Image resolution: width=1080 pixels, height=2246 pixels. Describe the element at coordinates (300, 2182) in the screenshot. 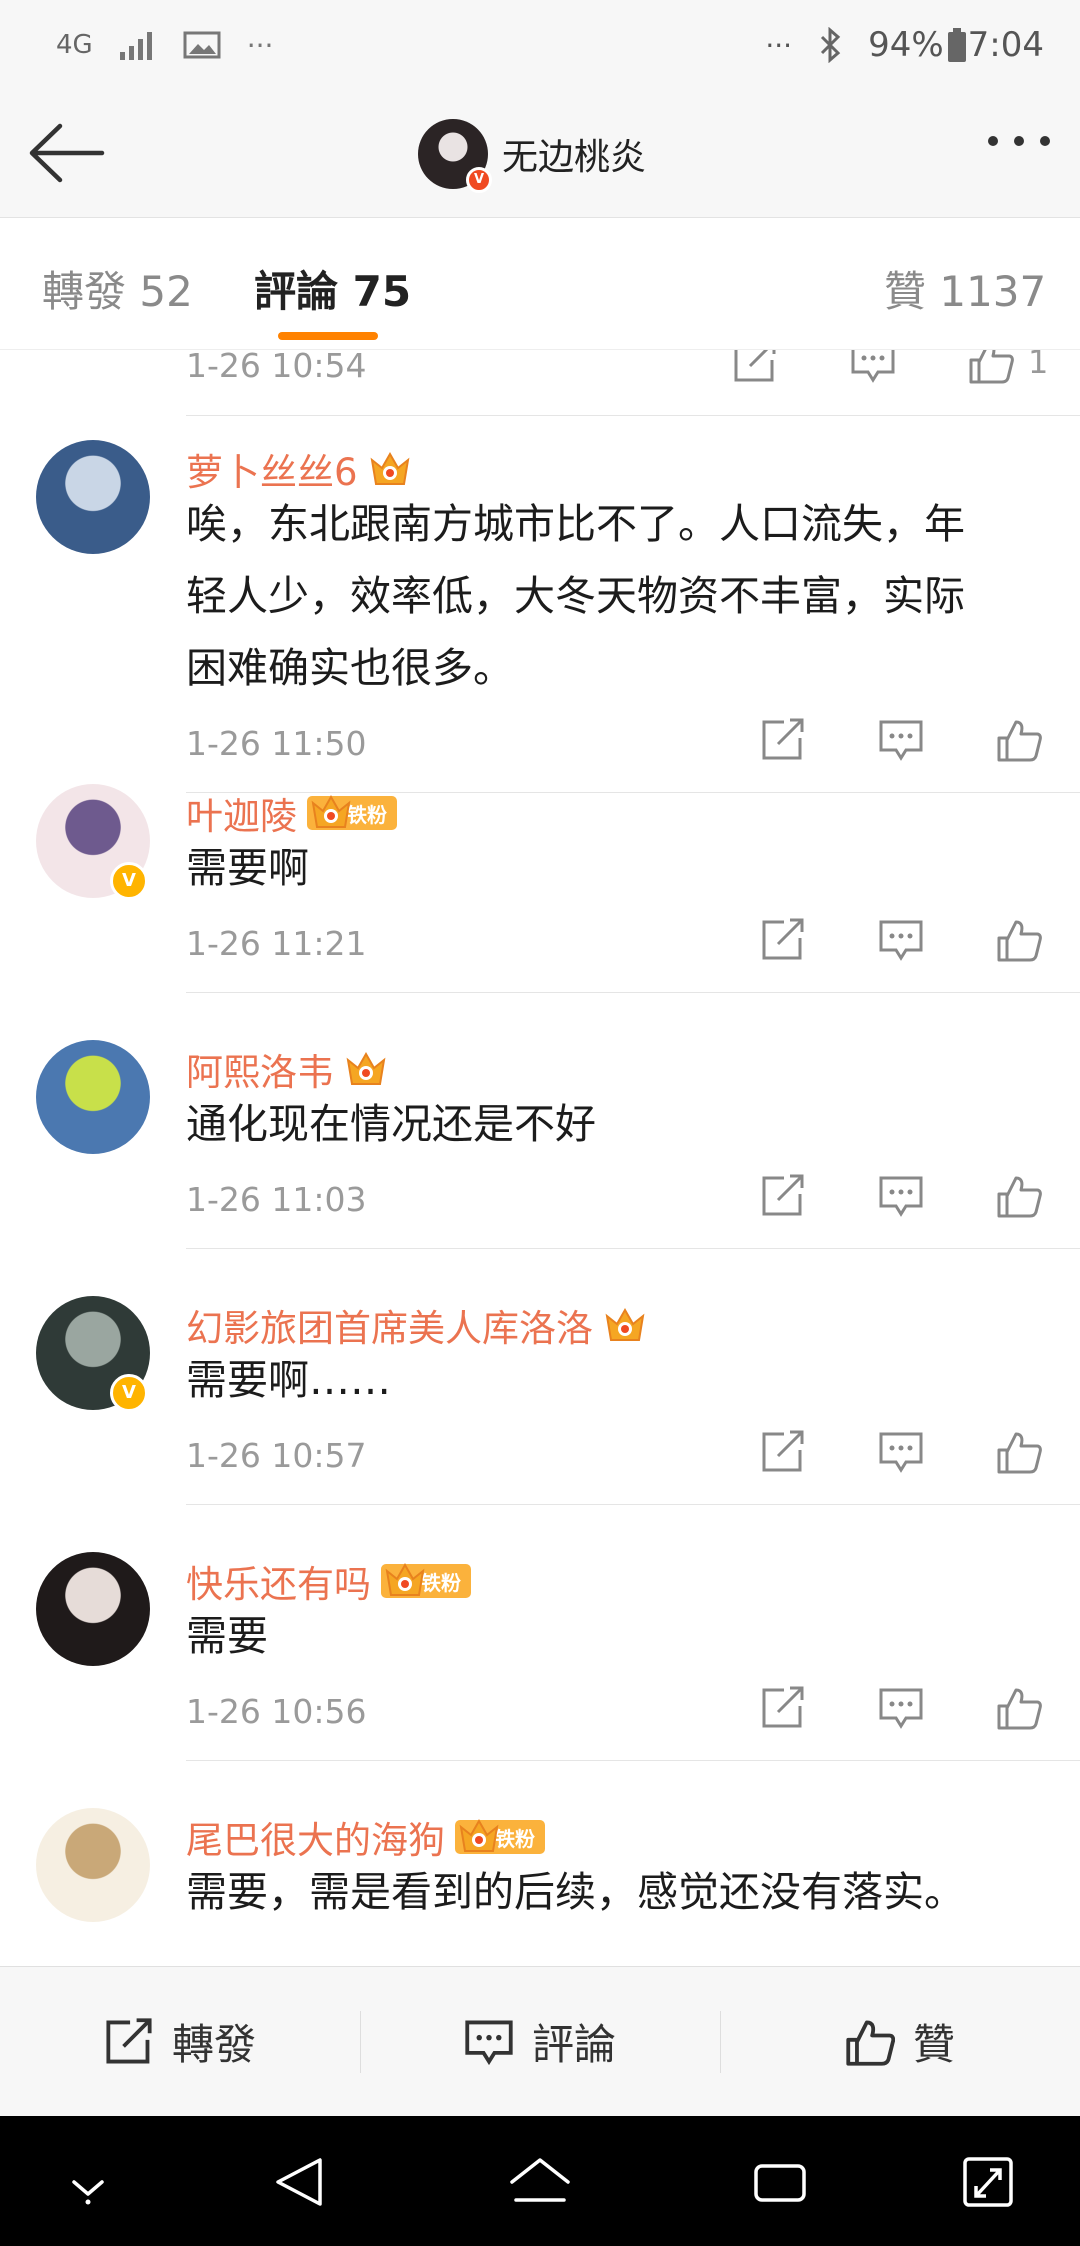

I see `back-triangle-icon` at that location.